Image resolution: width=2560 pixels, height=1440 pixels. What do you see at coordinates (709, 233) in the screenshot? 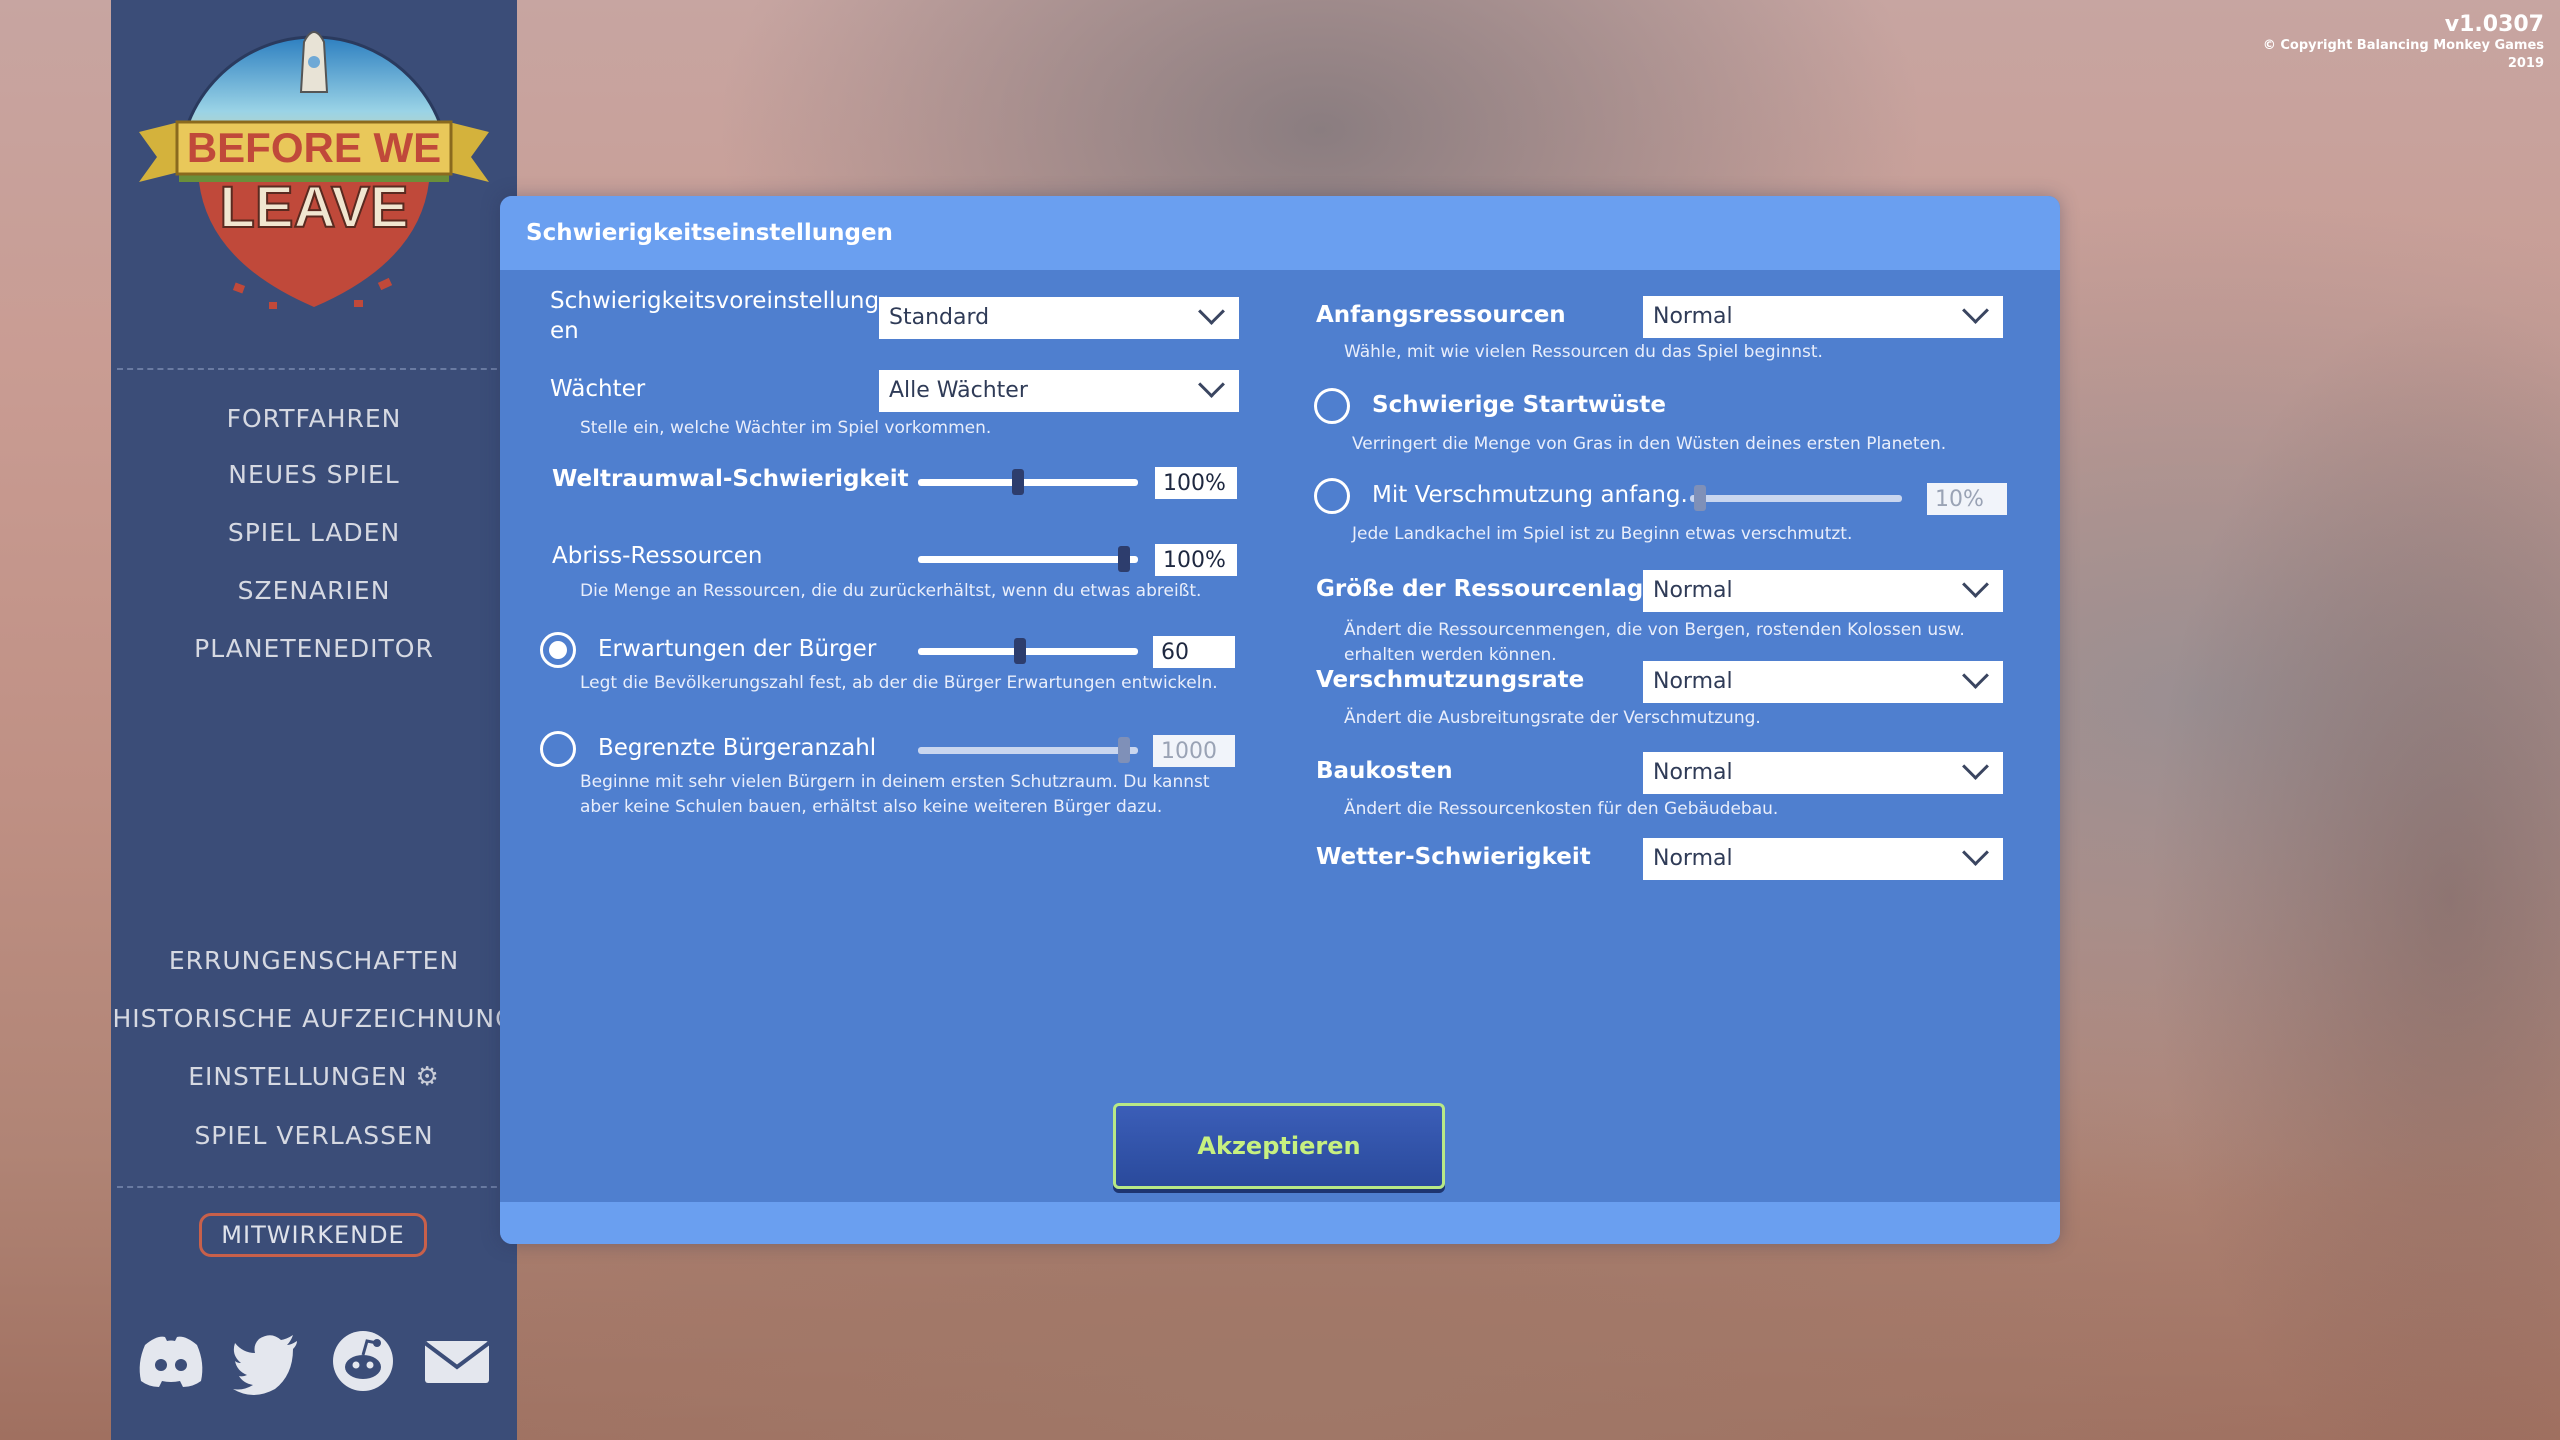
I see `dialog-title: Schwierigkeitseinstellungen` at bounding box center [709, 233].